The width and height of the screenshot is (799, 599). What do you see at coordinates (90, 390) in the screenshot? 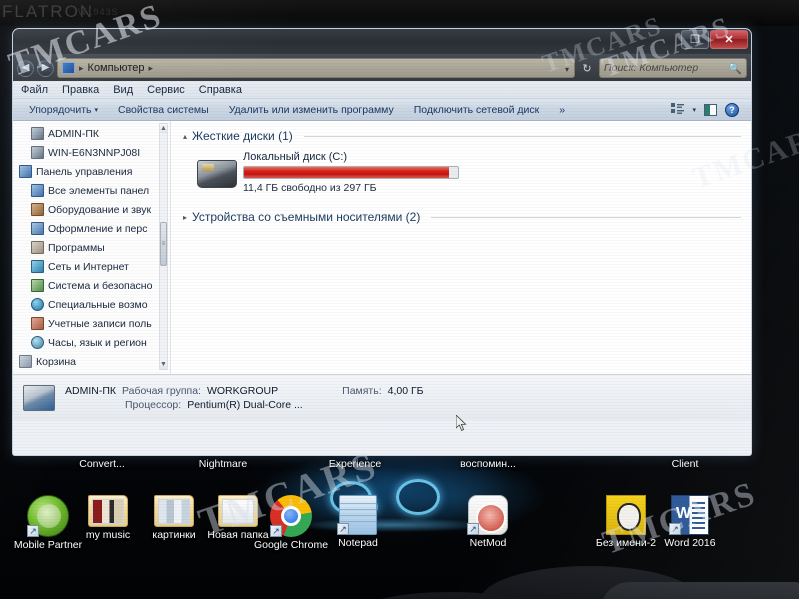
I see `computer-name-value: ADMIN-ПК` at bounding box center [90, 390].